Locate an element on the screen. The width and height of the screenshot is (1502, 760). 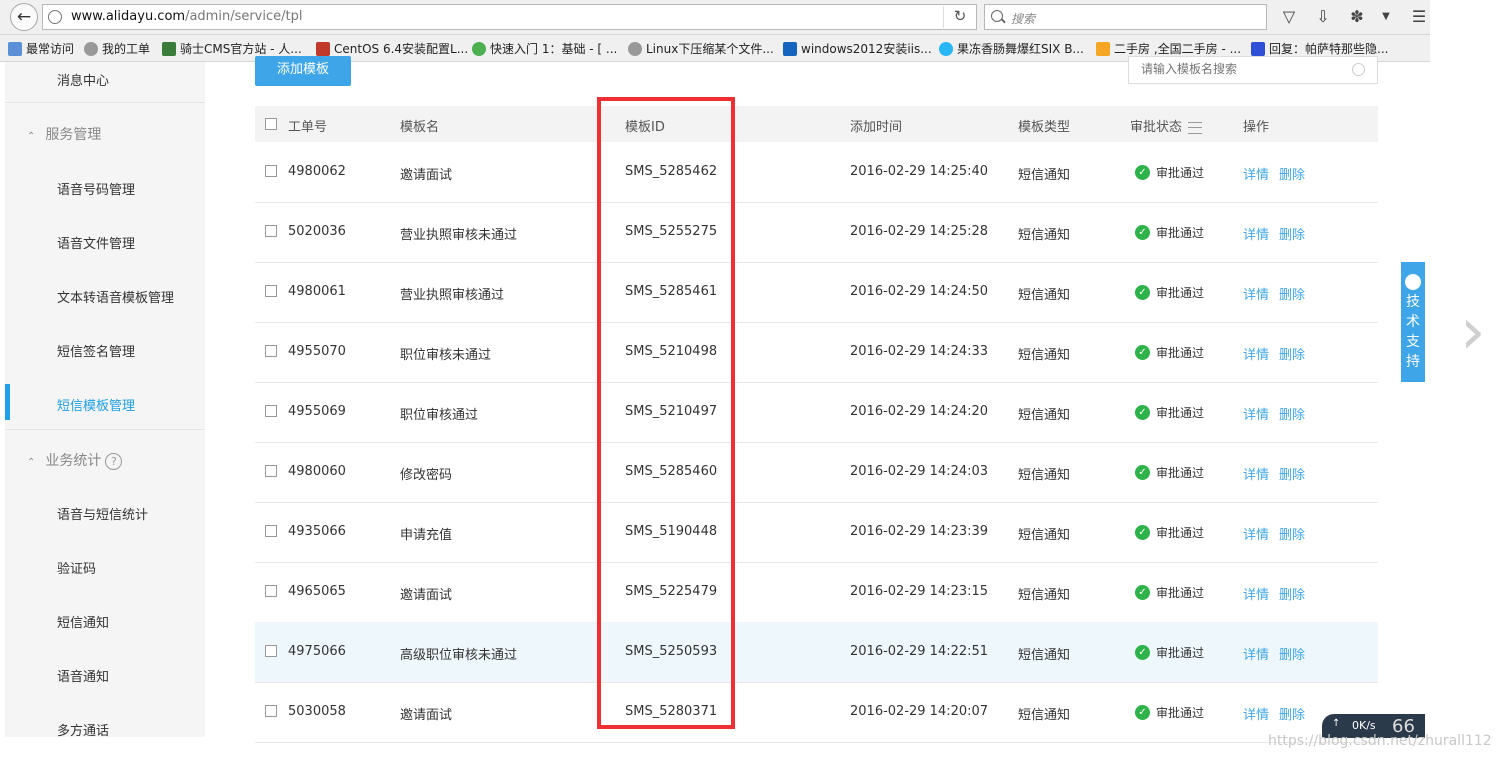
download-icon: ⇩ is located at coordinates (1323, 17).